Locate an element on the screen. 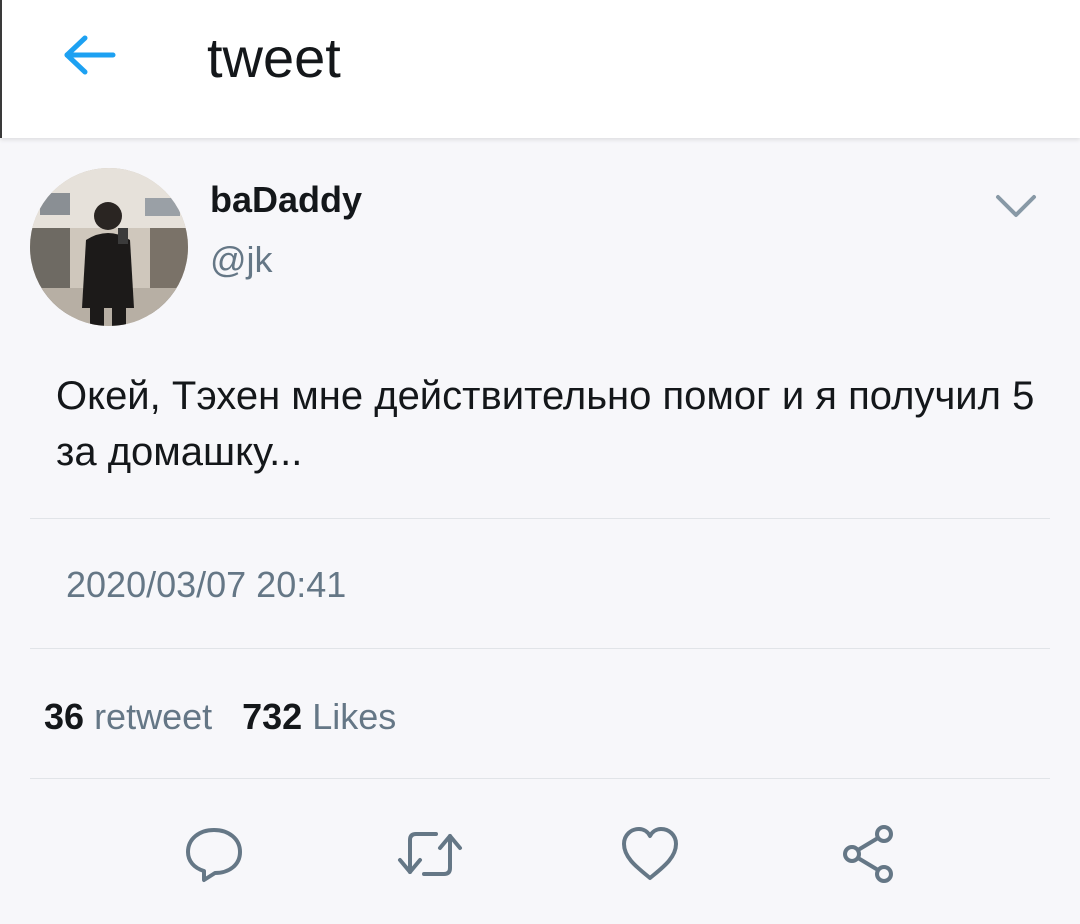  chevron-down-icon is located at coordinates (1016, 206).